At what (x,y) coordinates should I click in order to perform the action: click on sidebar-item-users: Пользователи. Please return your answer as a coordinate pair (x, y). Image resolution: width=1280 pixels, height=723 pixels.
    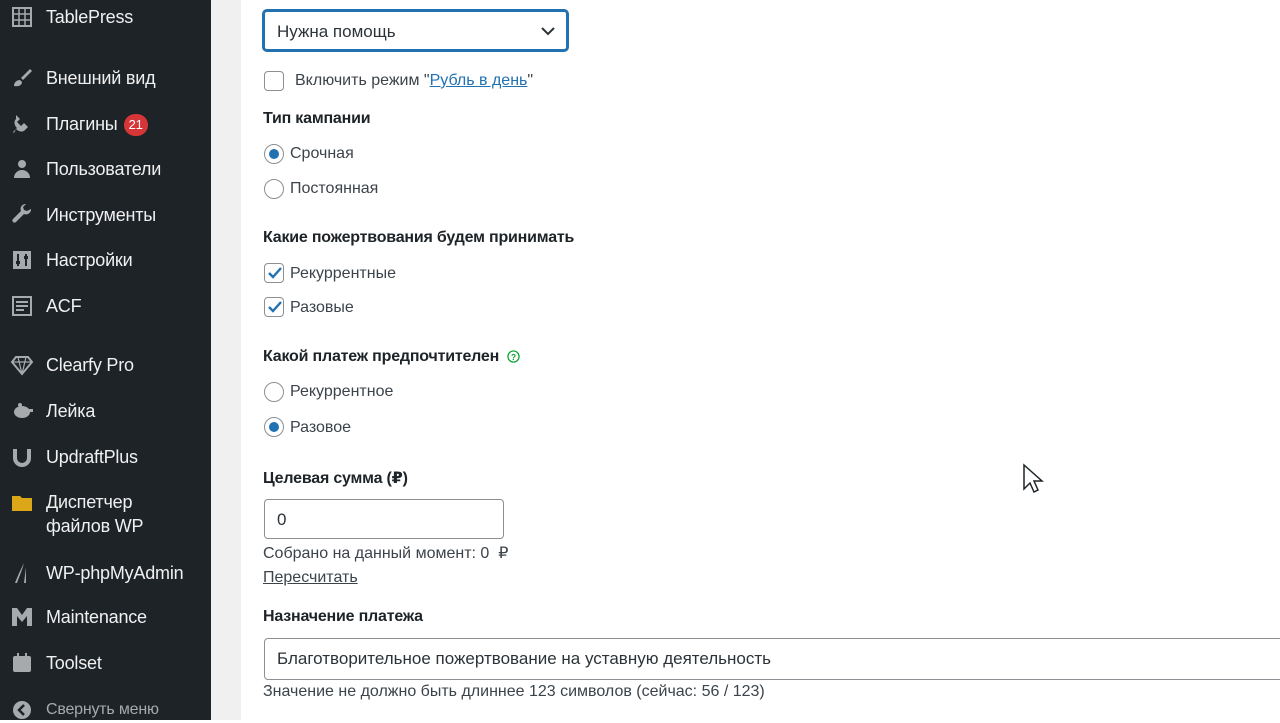
    Looking at the image, I should click on (105, 169).